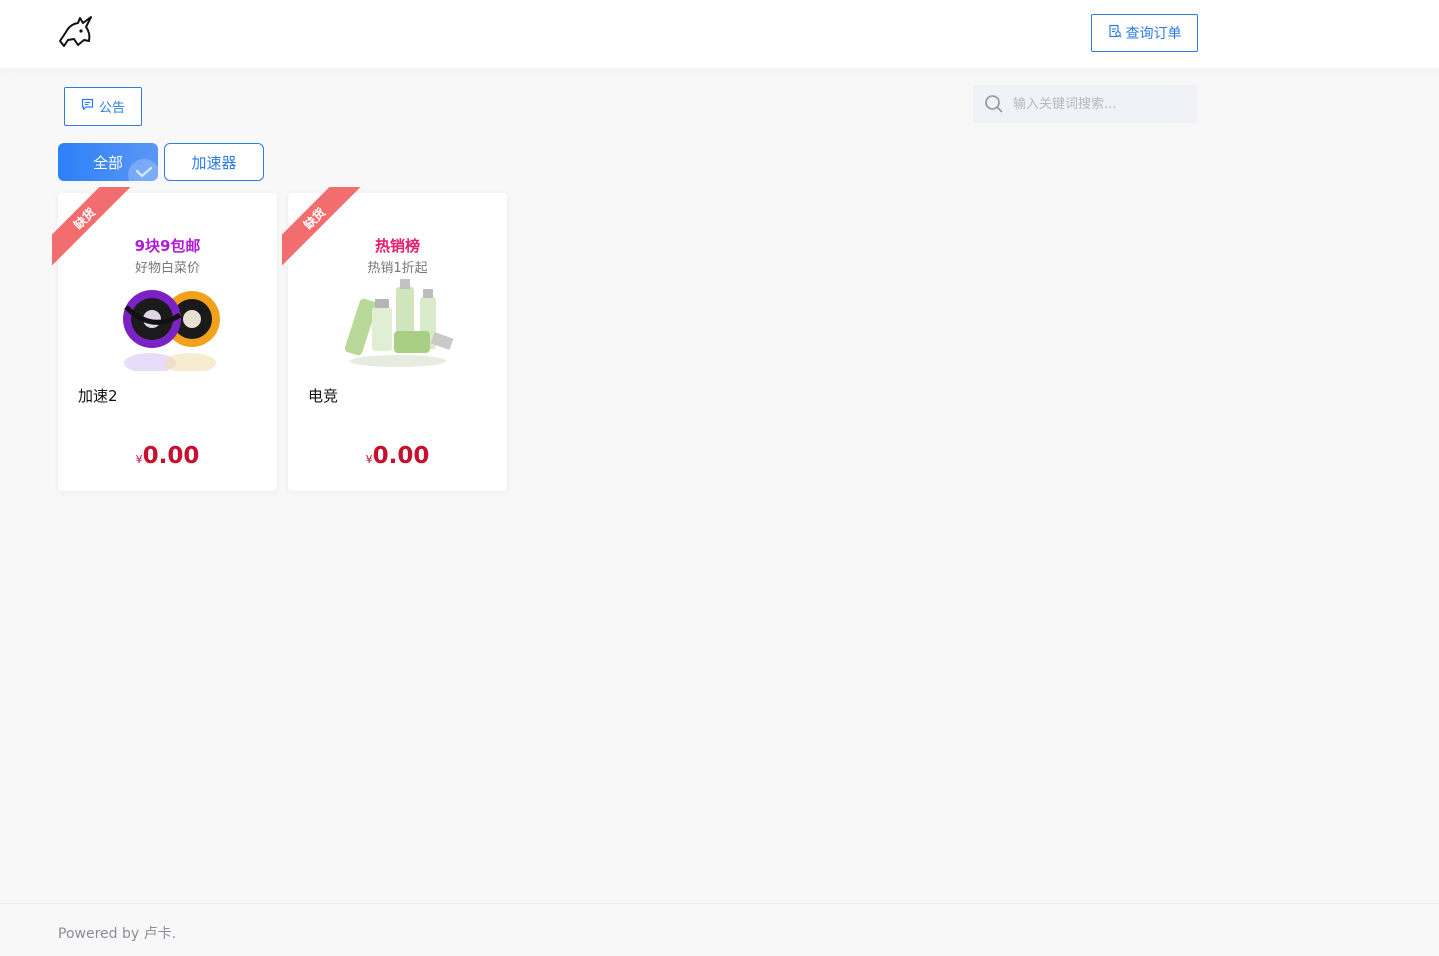 Image resolution: width=1439 pixels, height=956 pixels. What do you see at coordinates (143, 170) in the screenshot?
I see `check-icon` at bounding box center [143, 170].